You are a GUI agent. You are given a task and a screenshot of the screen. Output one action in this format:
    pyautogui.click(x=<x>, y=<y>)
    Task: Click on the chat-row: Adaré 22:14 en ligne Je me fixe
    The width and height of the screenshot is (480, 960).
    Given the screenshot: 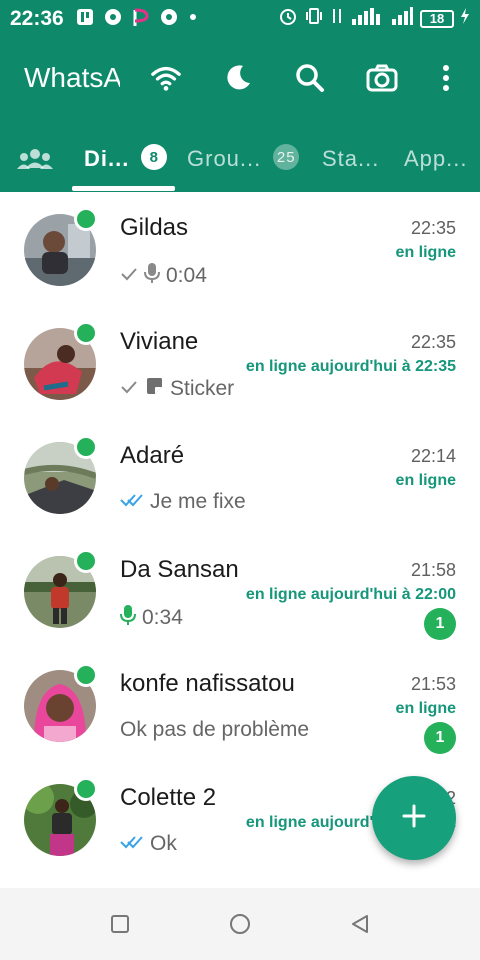 What is the action you would take?
    pyautogui.click(x=240, y=477)
    